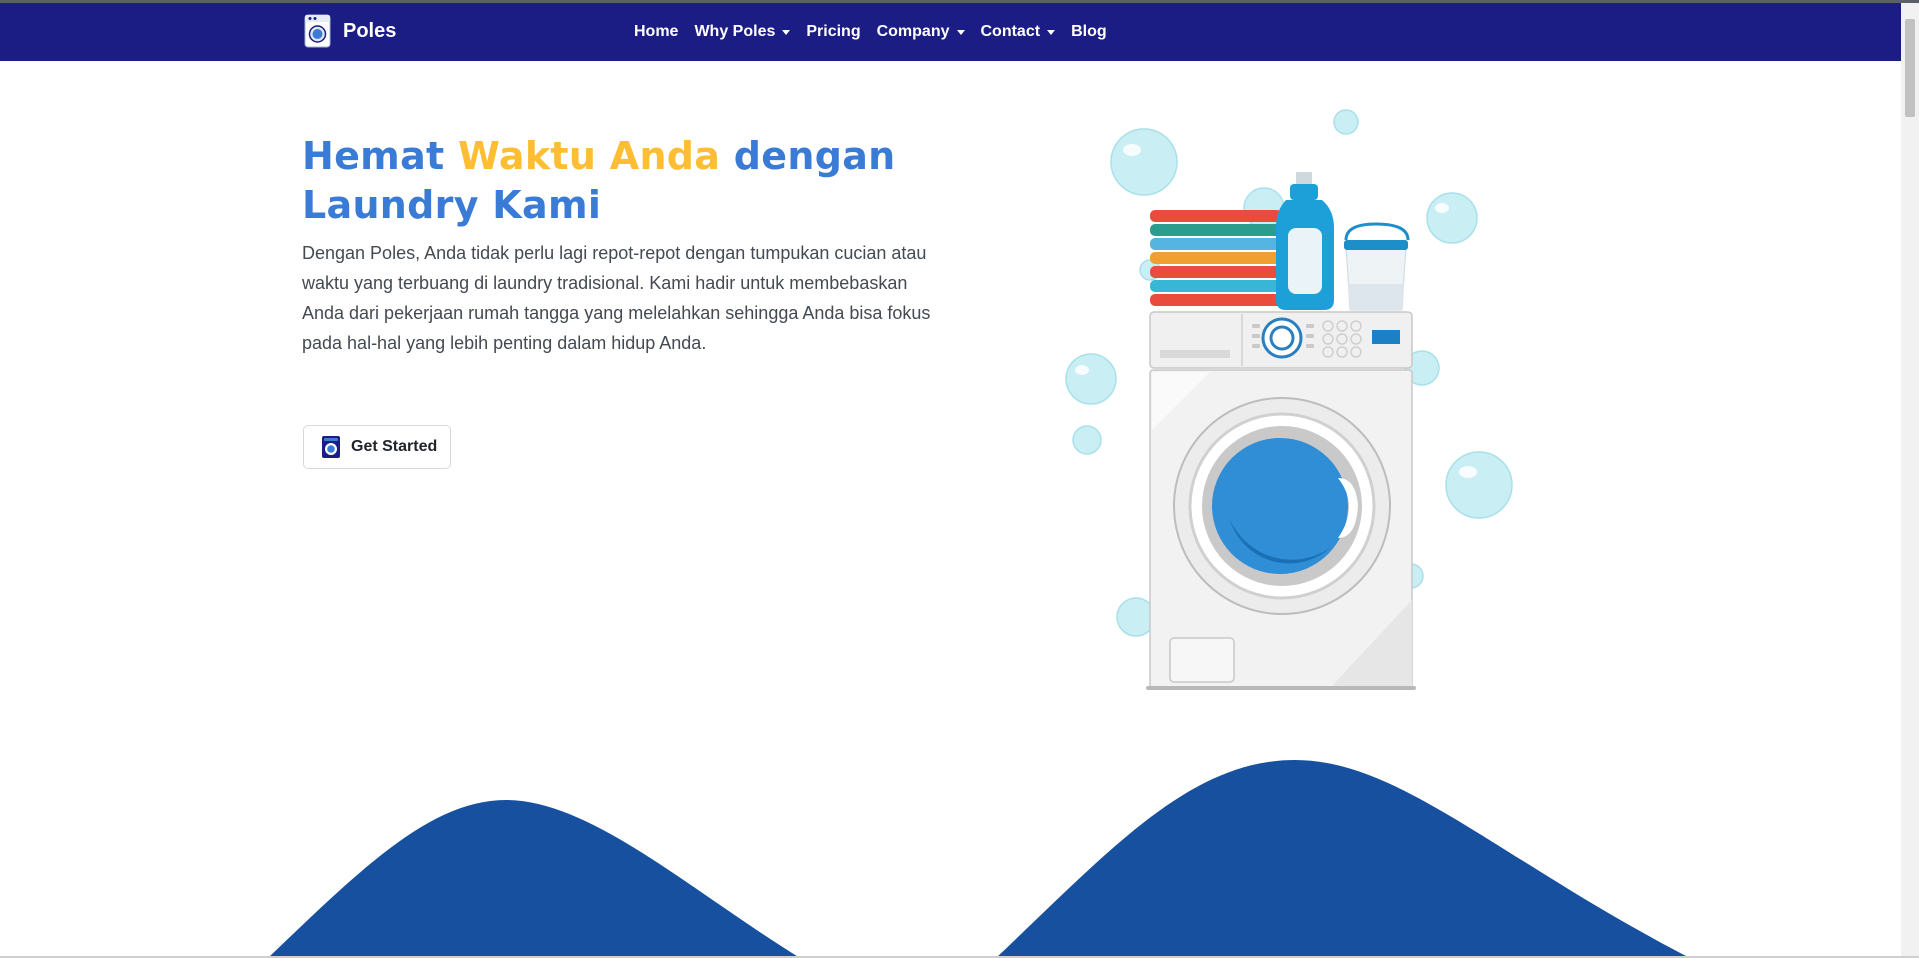 The height and width of the screenshot is (958, 1919). I want to click on nav-blog-label: Blog, so click(1089, 31).